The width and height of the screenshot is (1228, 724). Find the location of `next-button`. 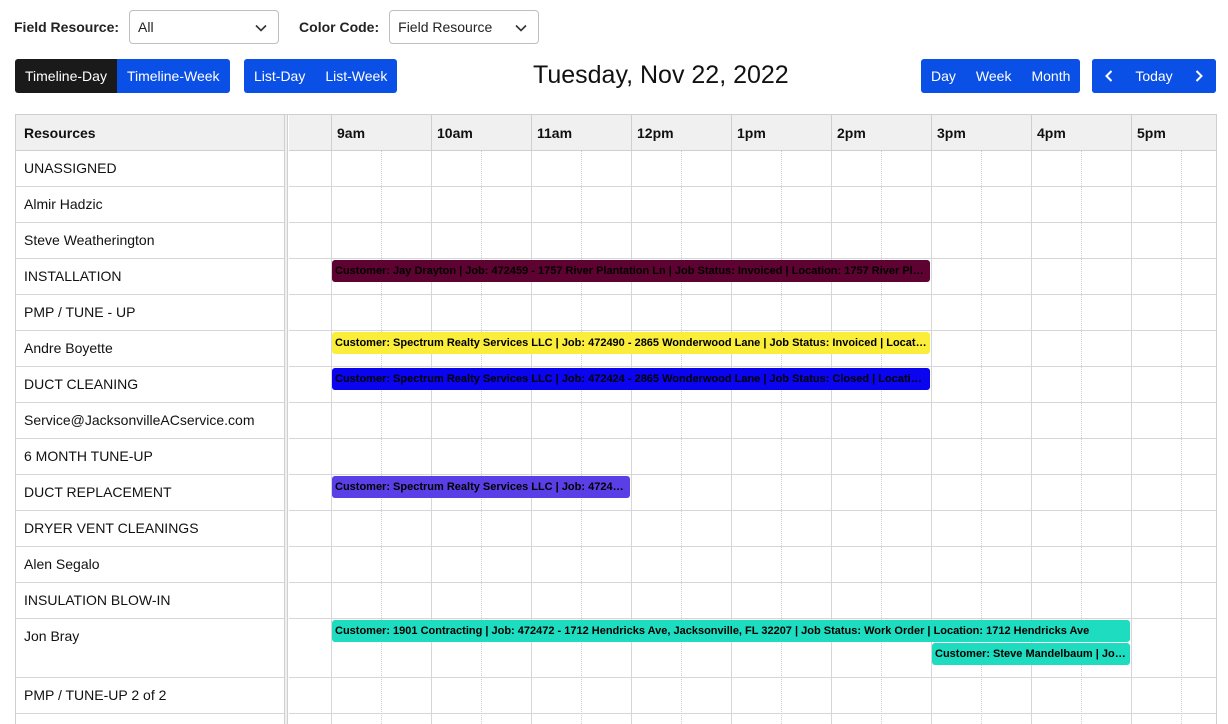

next-button is located at coordinates (1199, 76).